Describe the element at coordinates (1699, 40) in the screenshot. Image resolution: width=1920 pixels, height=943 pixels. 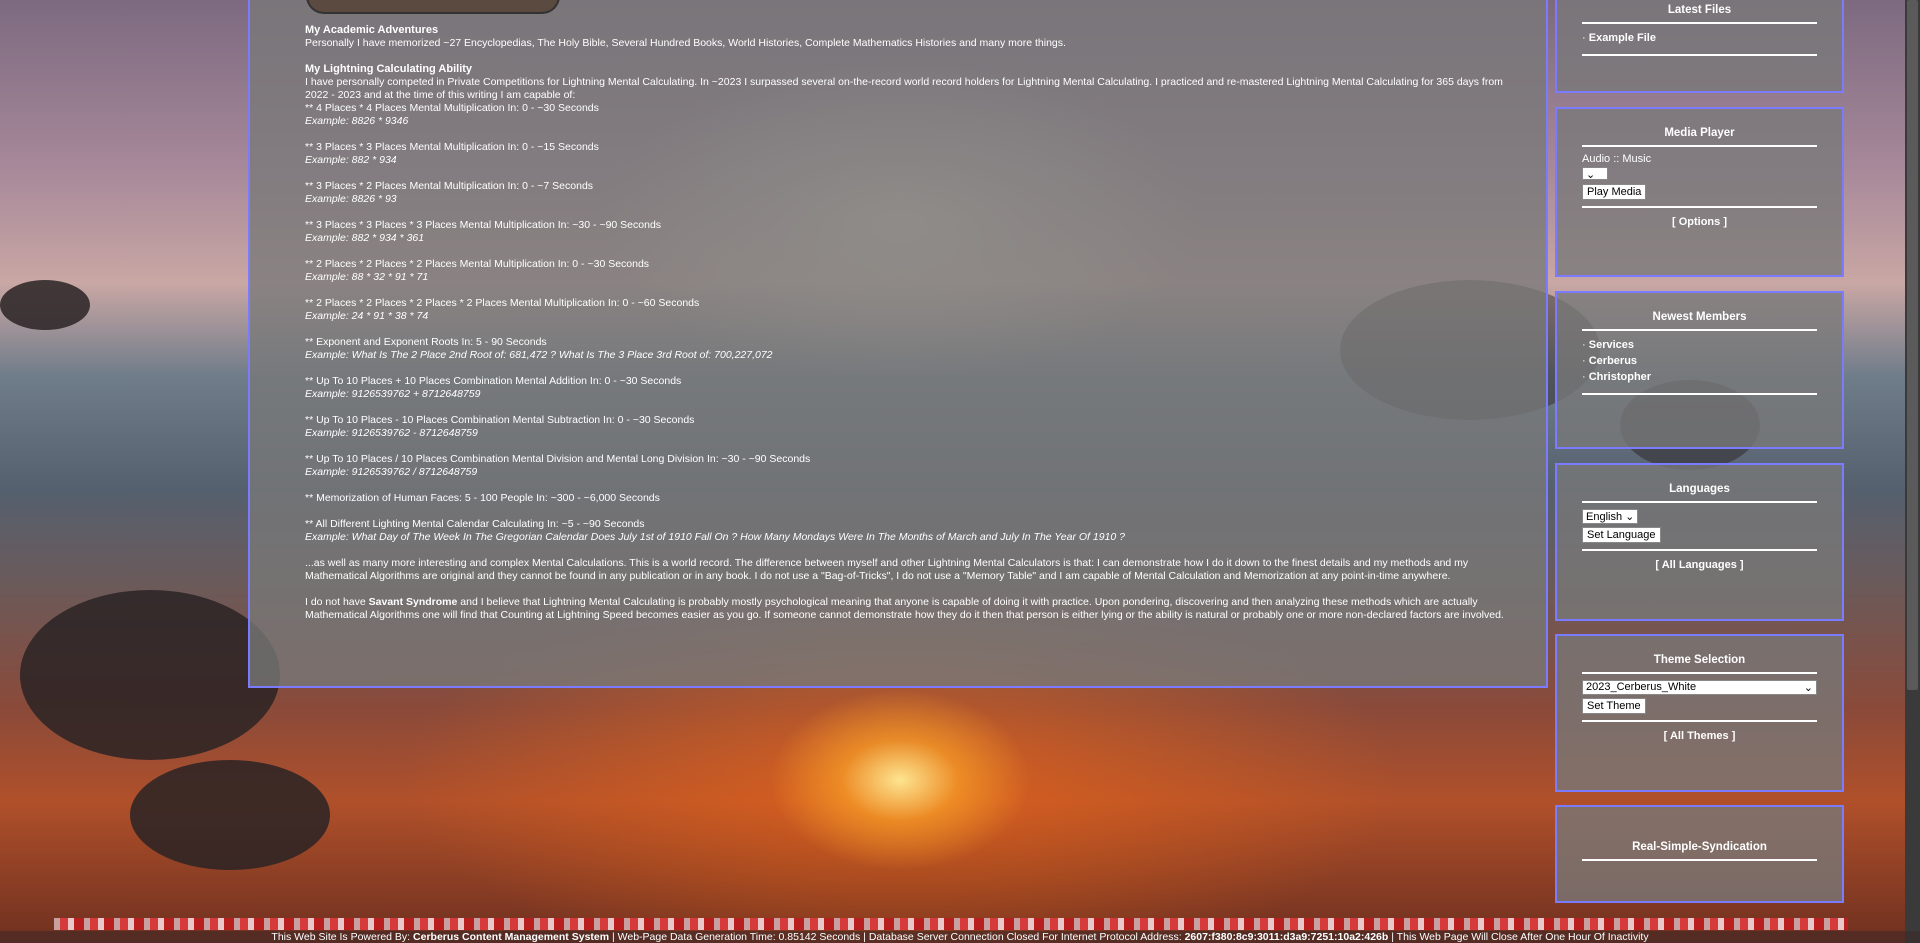
I see `latest-file-link: Example File` at that location.